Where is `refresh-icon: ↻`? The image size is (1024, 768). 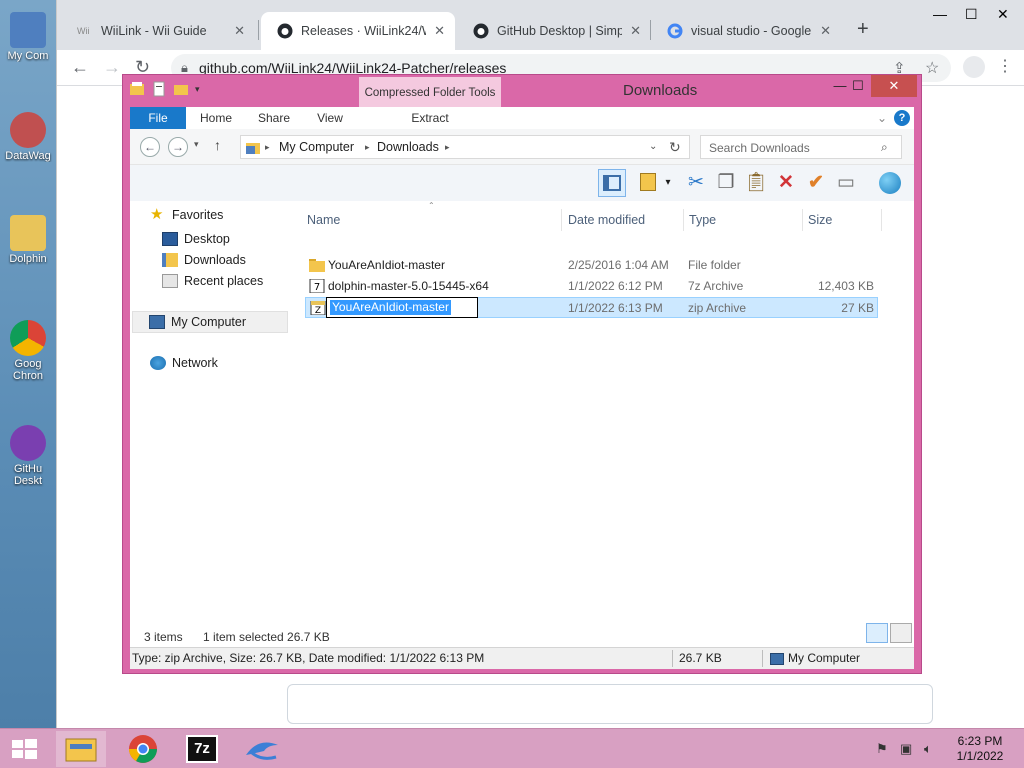 refresh-icon: ↻ is located at coordinates (675, 147).